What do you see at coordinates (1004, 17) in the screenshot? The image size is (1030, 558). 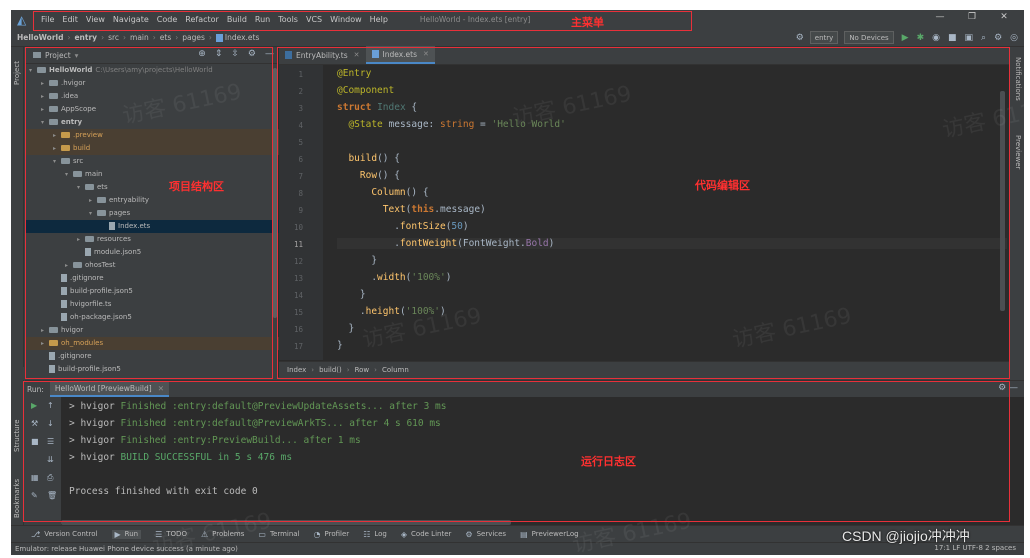 I see `close-button: ✕` at bounding box center [1004, 17].